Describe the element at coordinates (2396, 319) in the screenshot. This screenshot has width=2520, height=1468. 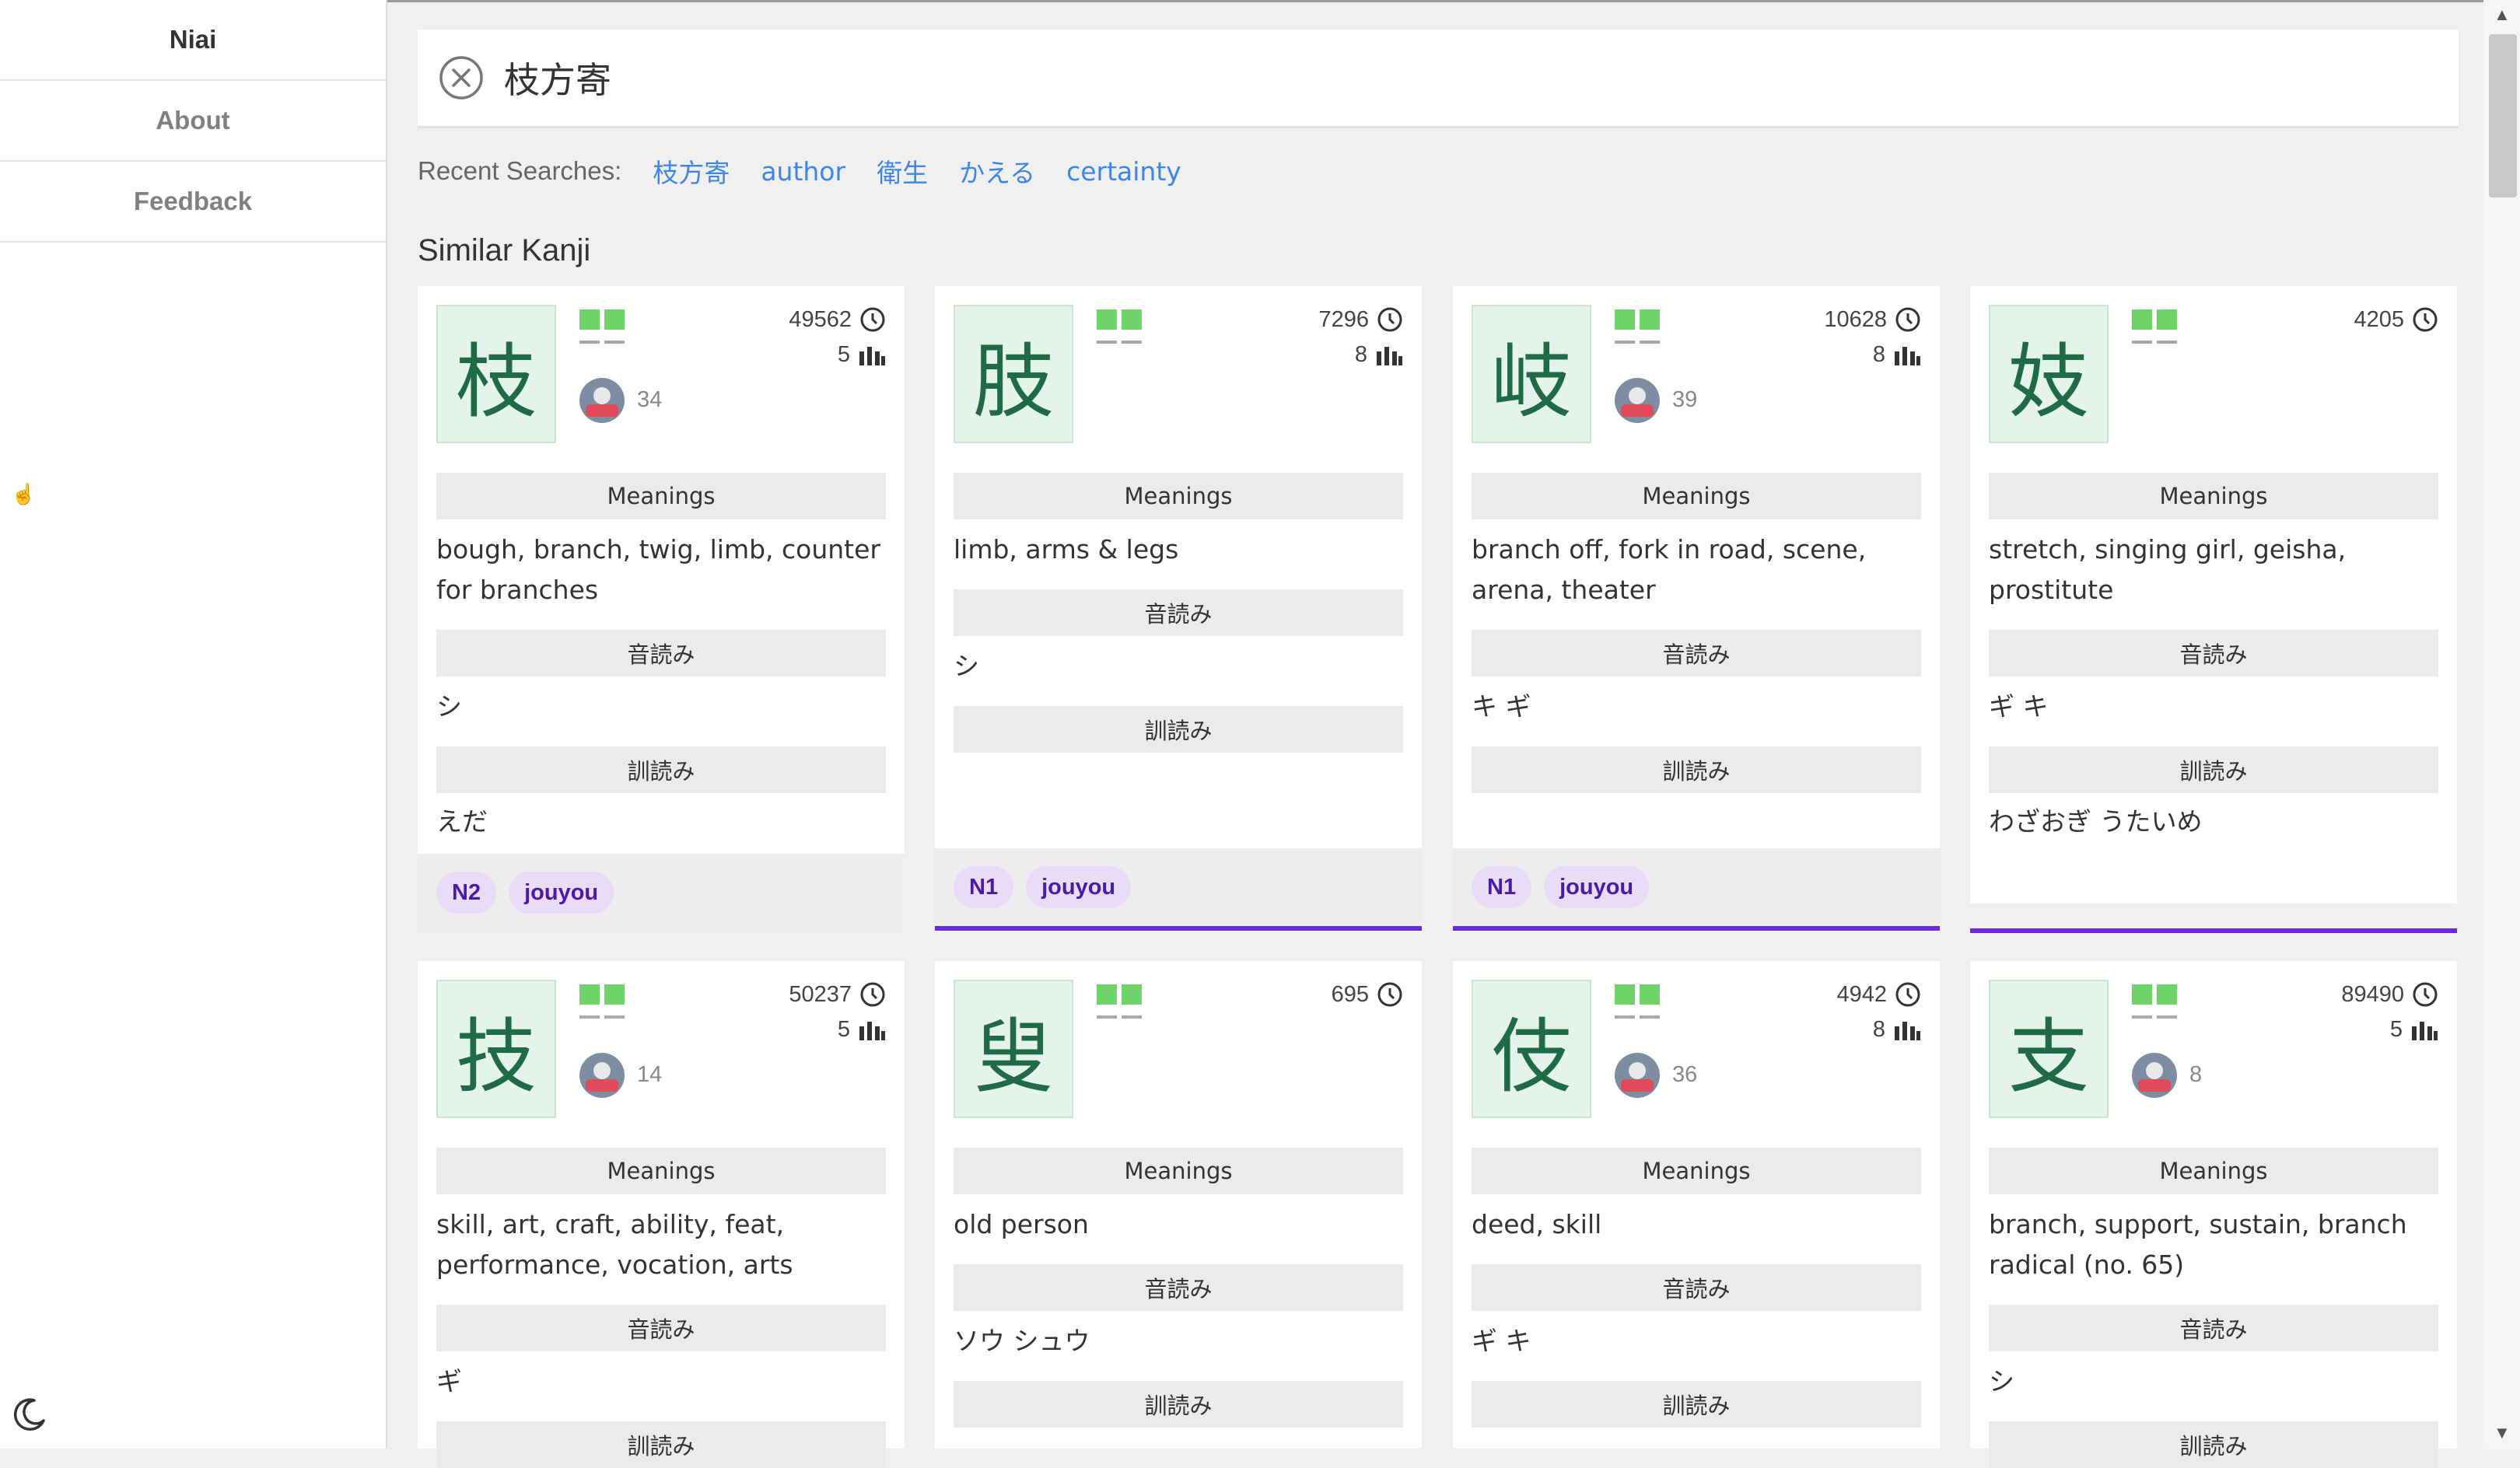
I see `frequency: 4205` at that location.